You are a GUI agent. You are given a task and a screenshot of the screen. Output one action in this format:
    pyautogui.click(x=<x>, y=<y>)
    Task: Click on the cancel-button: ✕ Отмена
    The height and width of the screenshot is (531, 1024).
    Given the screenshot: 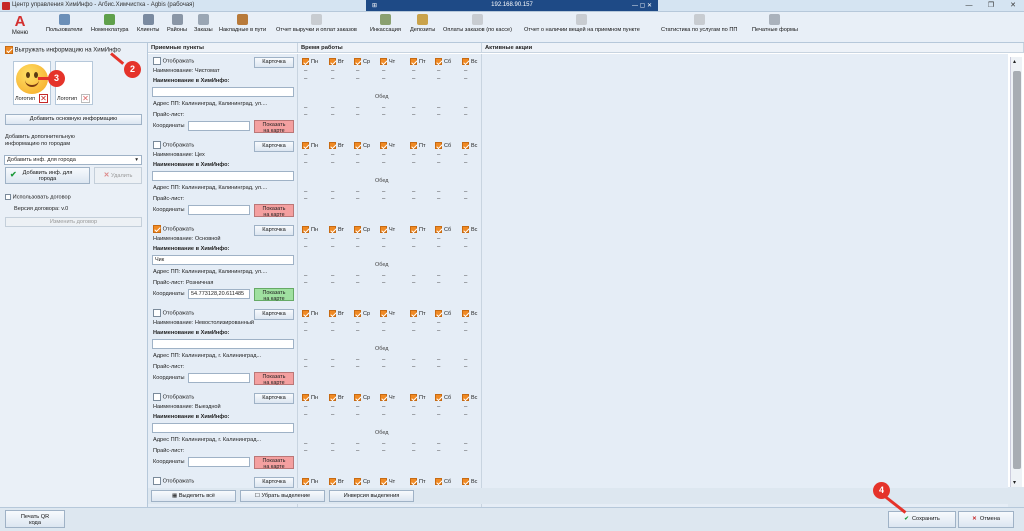 What is the action you would take?
    pyautogui.click(x=986, y=519)
    